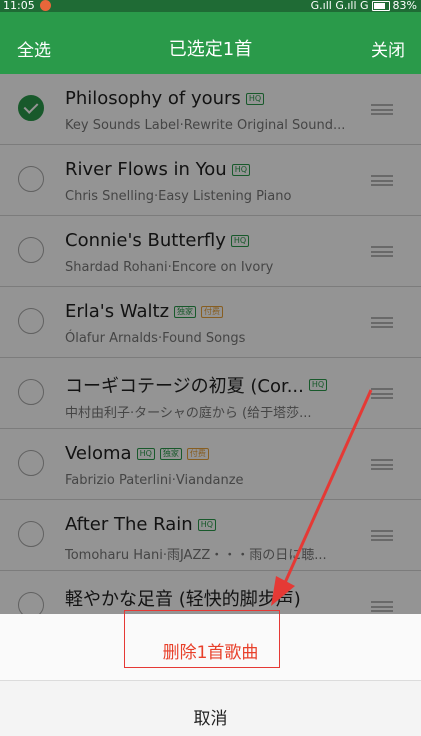 This screenshot has width=421, height=736. I want to click on annotation-arrow-line, so click(327, 487).